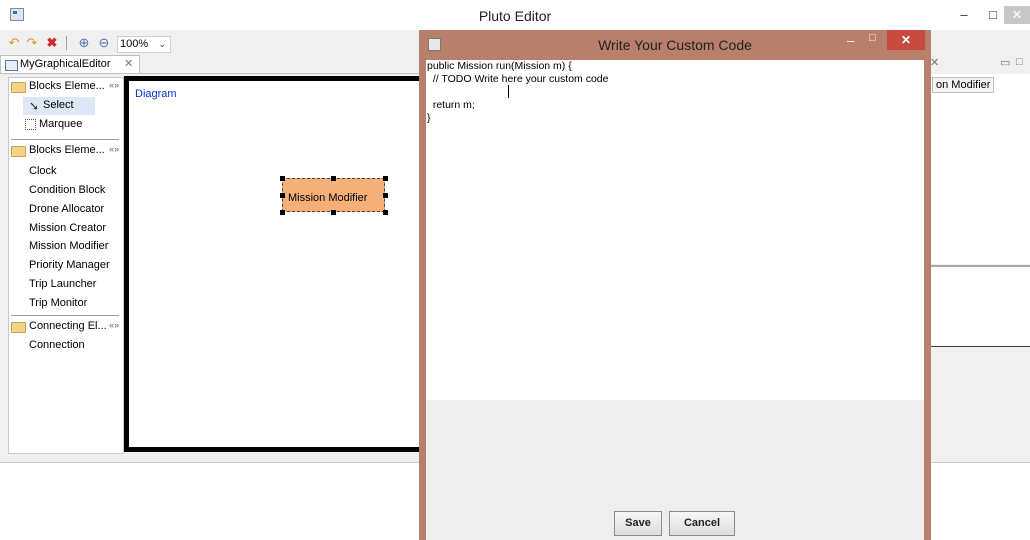 The width and height of the screenshot is (1030, 540). I want to click on mission-modifier-block: Mission Modifier, so click(333, 195).